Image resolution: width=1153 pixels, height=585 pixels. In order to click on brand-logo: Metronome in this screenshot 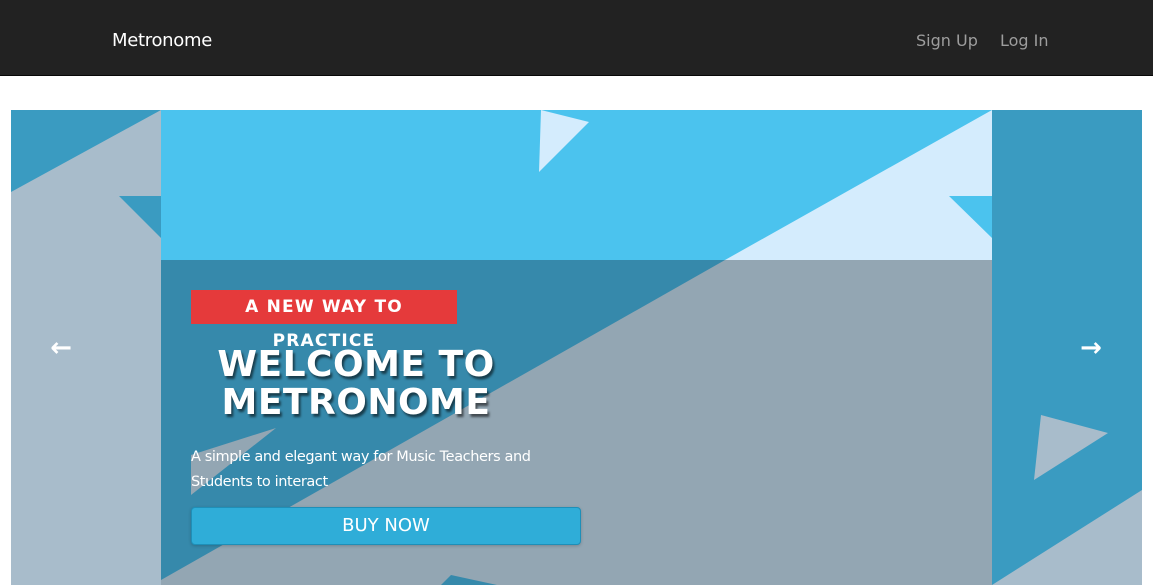, I will do `click(162, 40)`.